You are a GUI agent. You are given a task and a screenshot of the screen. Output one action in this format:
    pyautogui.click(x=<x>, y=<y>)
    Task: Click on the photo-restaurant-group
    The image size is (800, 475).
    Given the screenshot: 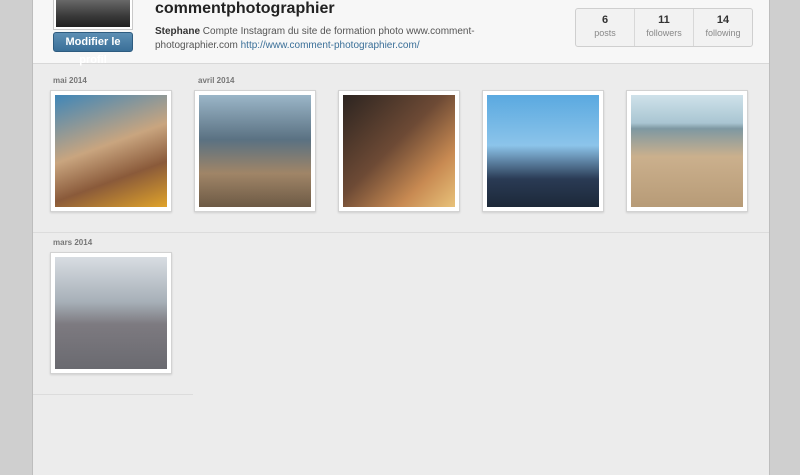 What is the action you would take?
    pyautogui.click(x=399, y=151)
    